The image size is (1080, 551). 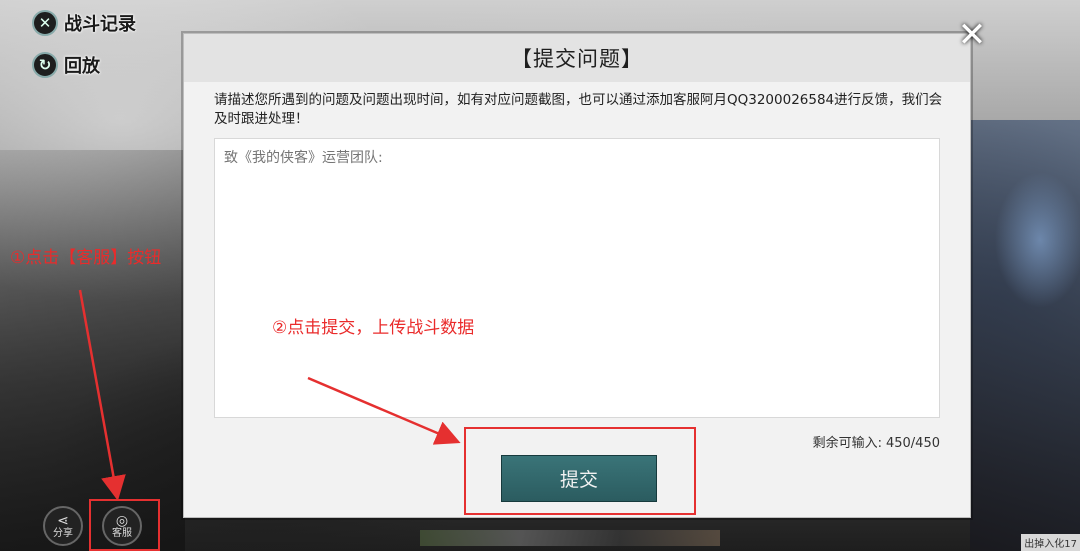 I want to click on replay-icon: ↻, so click(x=45, y=65).